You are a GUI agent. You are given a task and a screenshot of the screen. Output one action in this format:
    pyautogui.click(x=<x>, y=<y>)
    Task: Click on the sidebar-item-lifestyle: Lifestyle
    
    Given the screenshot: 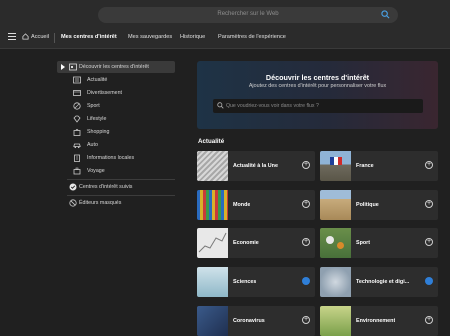 What is the action you would take?
    pyautogui.click(x=116, y=119)
    